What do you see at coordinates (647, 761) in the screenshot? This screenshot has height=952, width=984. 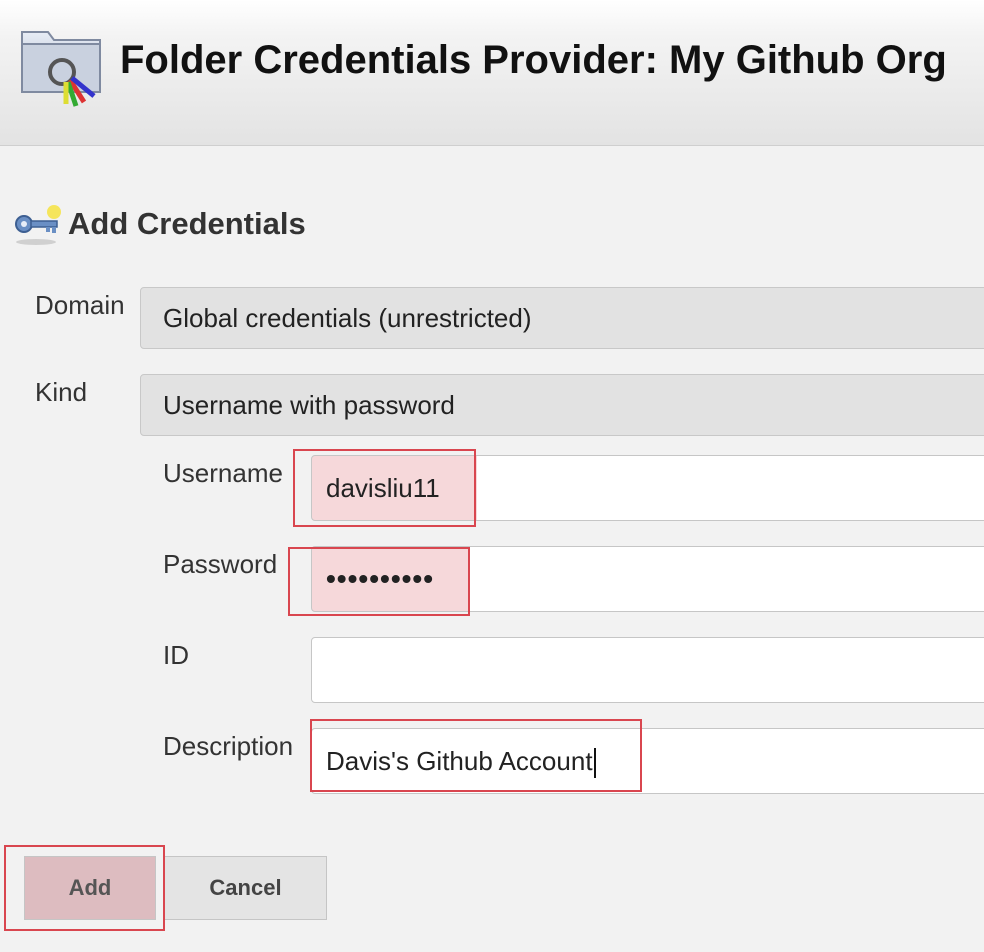 I see `description-input: Davis's Github Account` at bounding box center [647, 761].